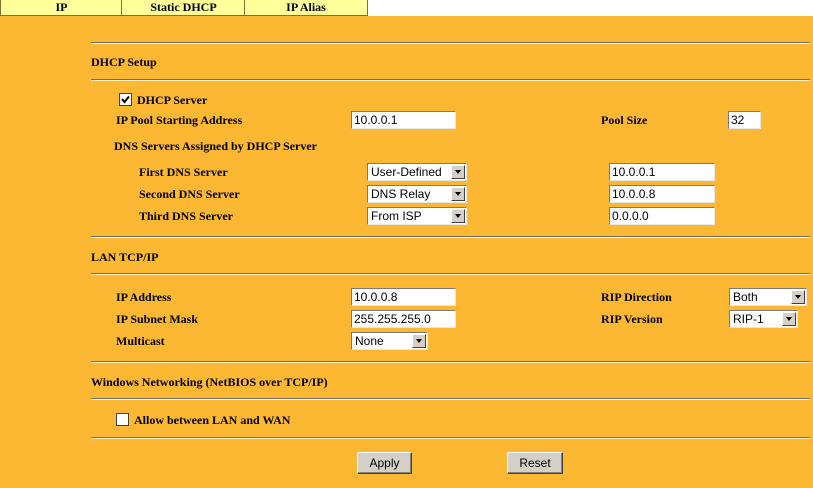 This screenshot has height=488, width=813. I want to click on second-dns-ip-input, so click(662, 194).